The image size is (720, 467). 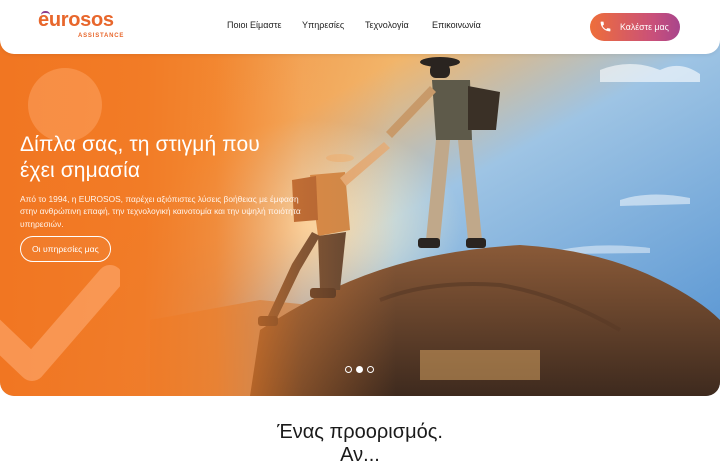 I want to click on nav-item-technology: Τεχνολογία, so click(x=387, y=25).